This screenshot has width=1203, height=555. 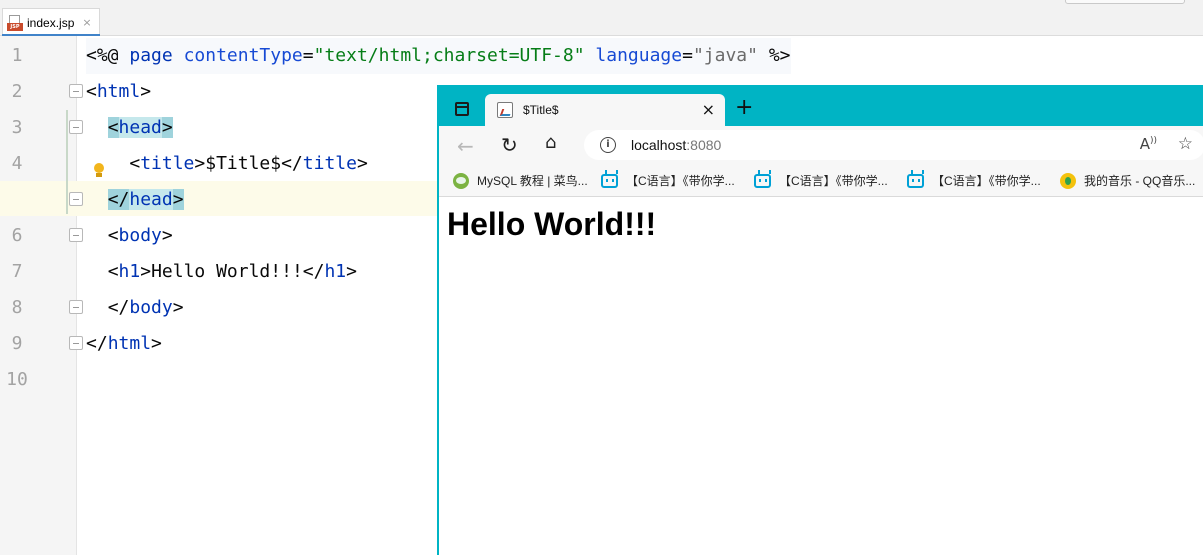 I want to click on vcs-change-marker, so click(x=67, y=162).